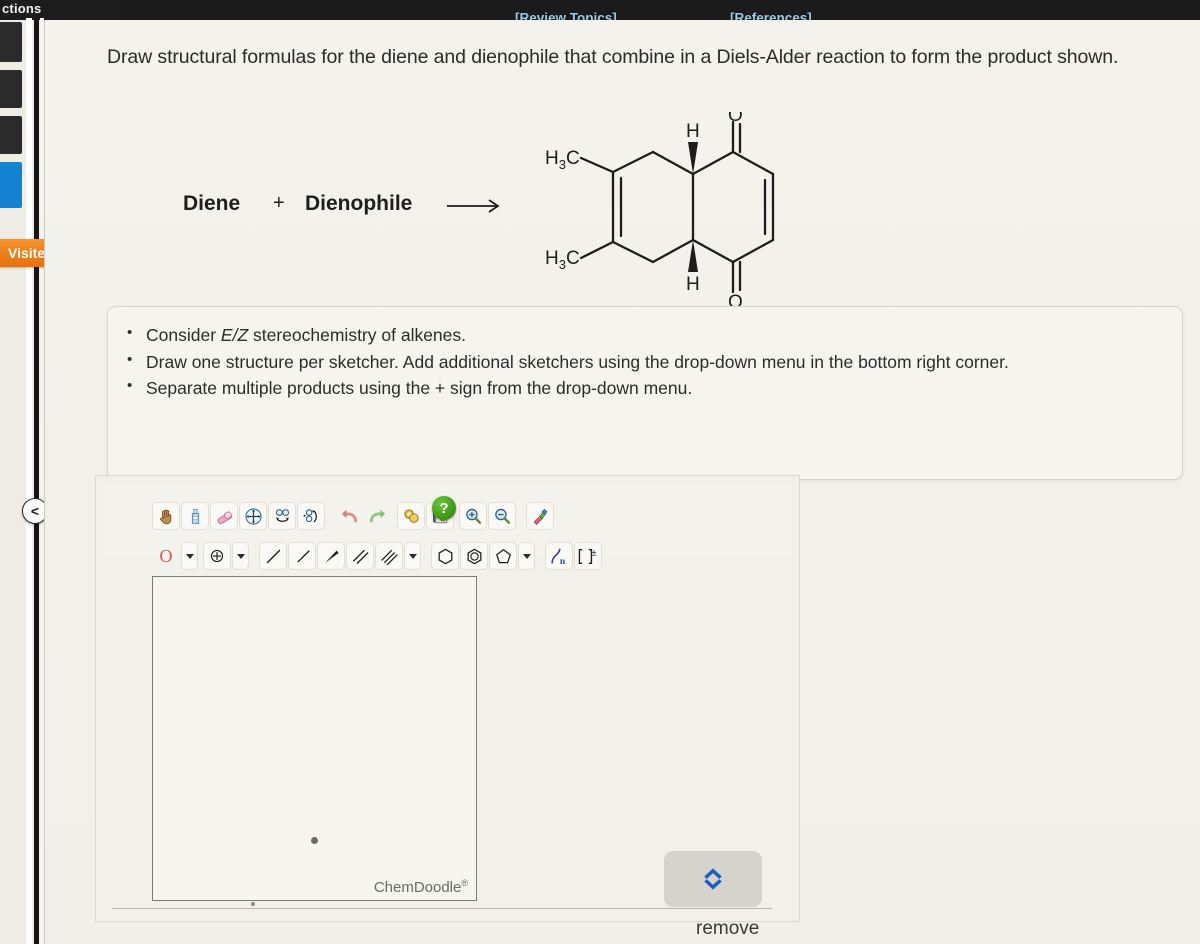 This screenshot has width=1200, height=944. What do you see at coordinates (195, 516) in the screenshot?
I see `eraser-spray-icon` at bounding box center [195, 516].